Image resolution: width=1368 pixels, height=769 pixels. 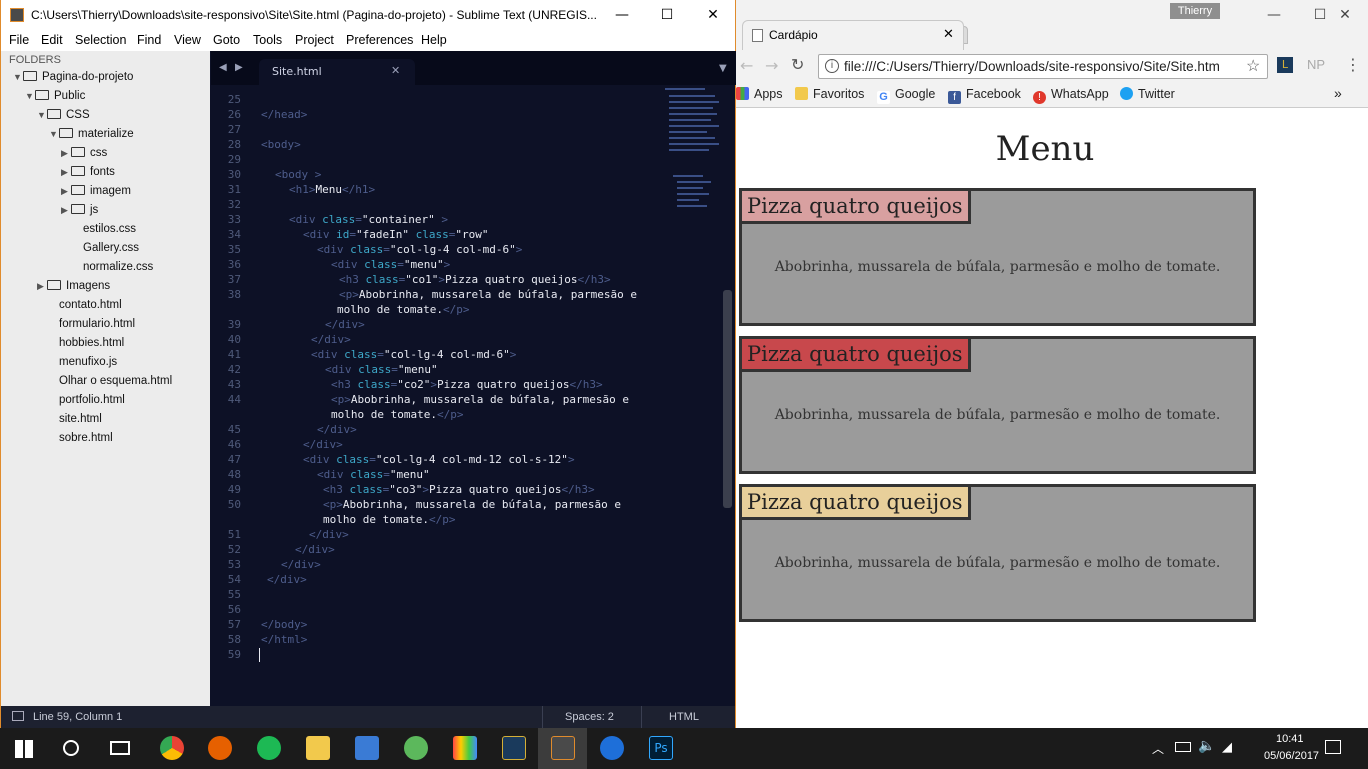 What do you see at coordinates (771, 65) in the screenshot?
I see `forward-icon: →` at bounding box center [771, 65].